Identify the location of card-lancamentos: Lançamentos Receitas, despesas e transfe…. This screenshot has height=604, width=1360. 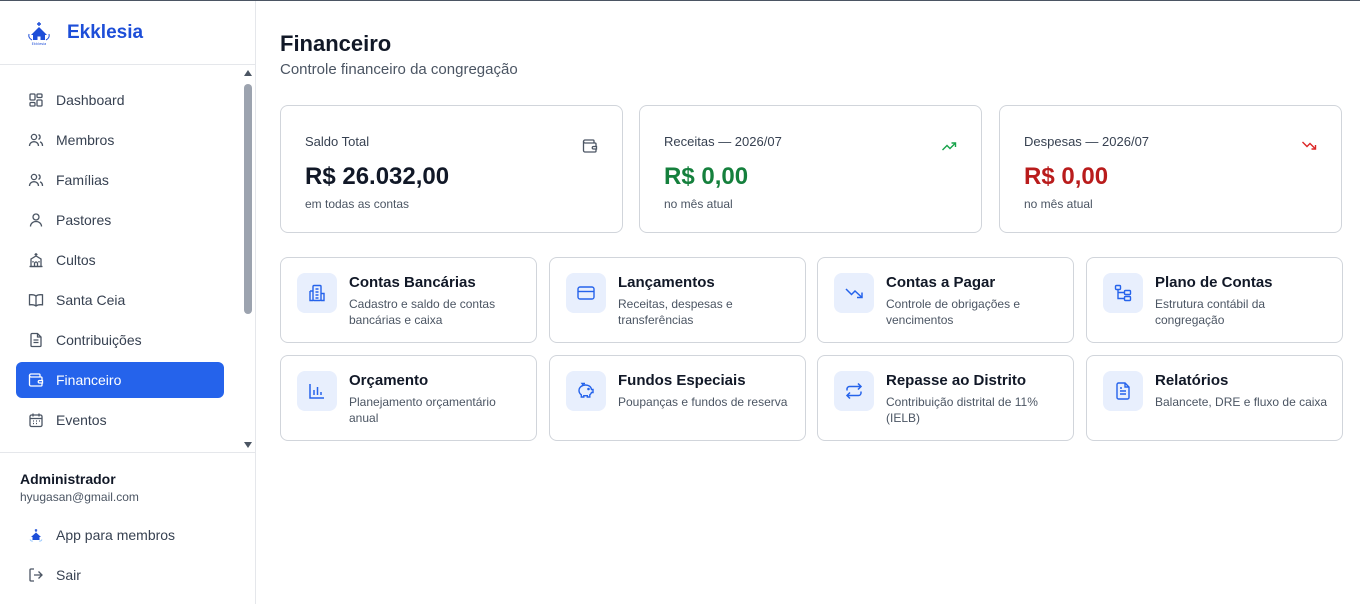
(677, 300).